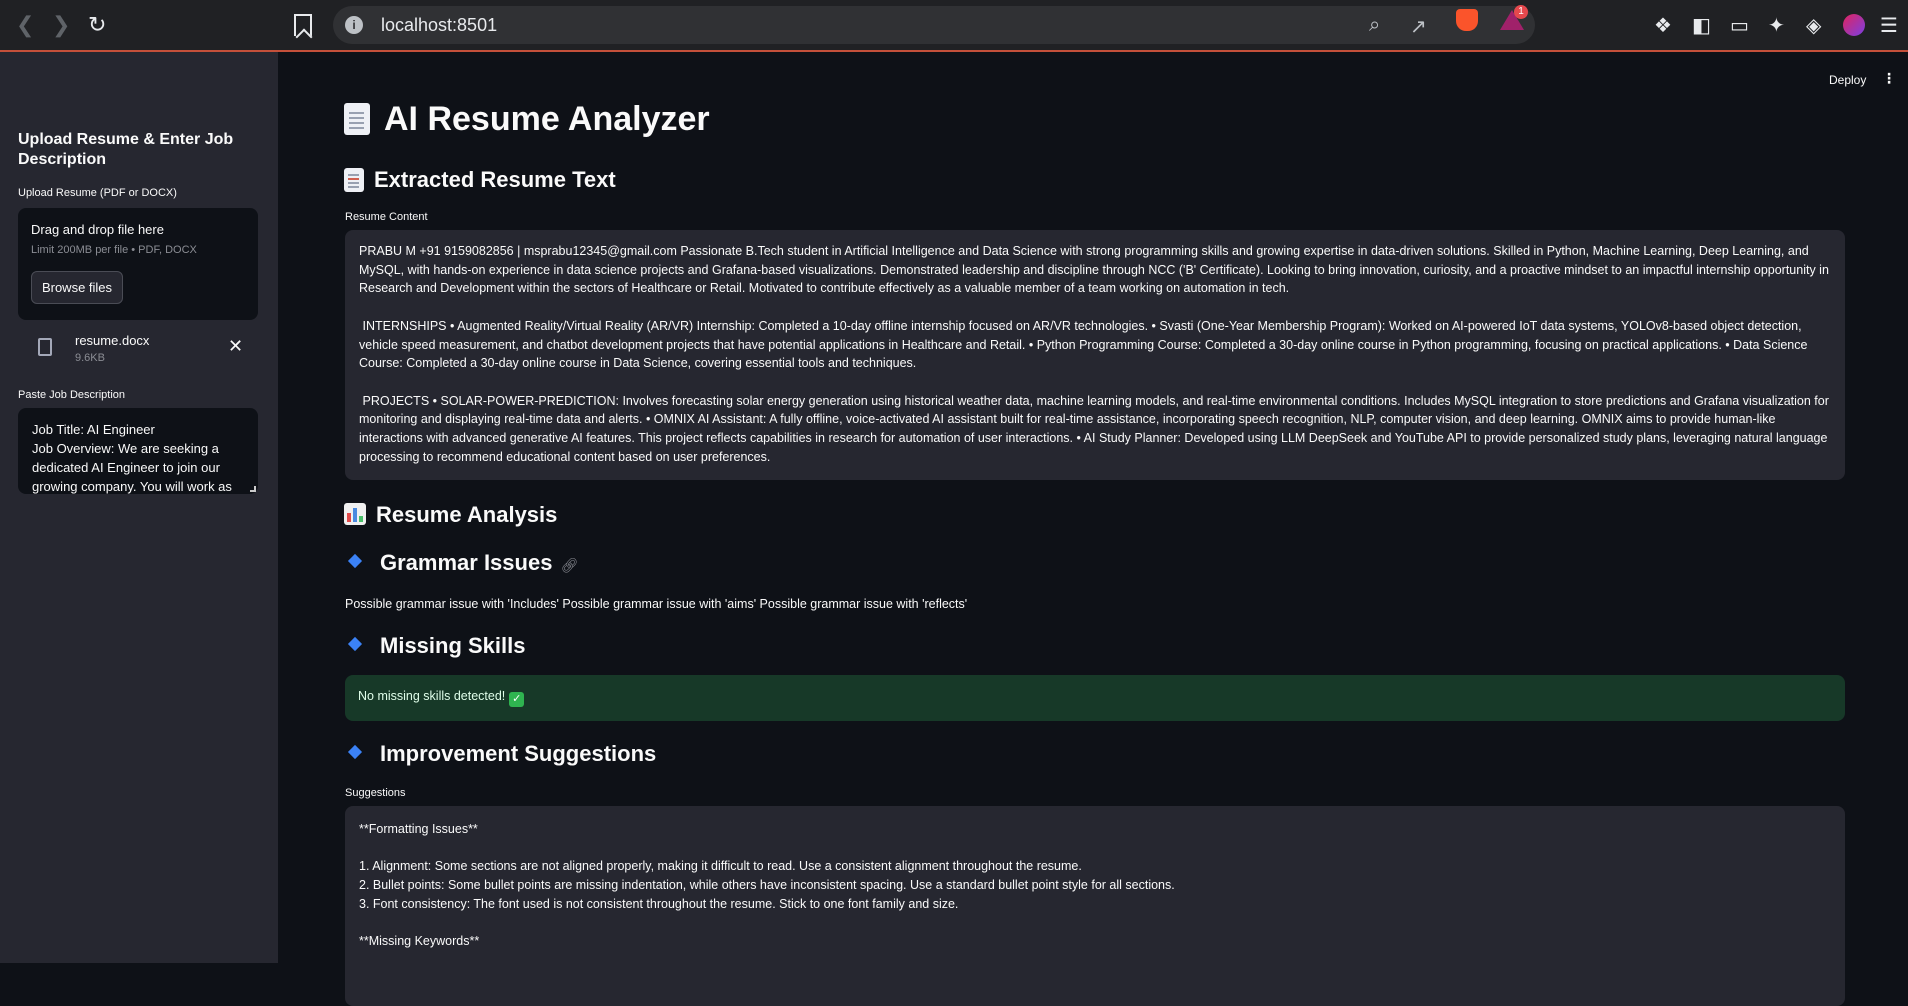 The image size is (1908, 1006). I want to click on deploy-button: Deploy, so click(1847, 80).